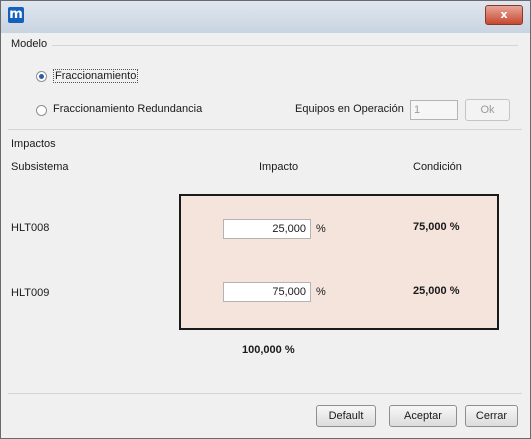 Image resolution: width=531 pixels, height=439 pixels. What do you see at coordinates (434, 110) in the screenshot?
I see `equipos-en-operacion-input: 1` at bounding box center [434, 110].